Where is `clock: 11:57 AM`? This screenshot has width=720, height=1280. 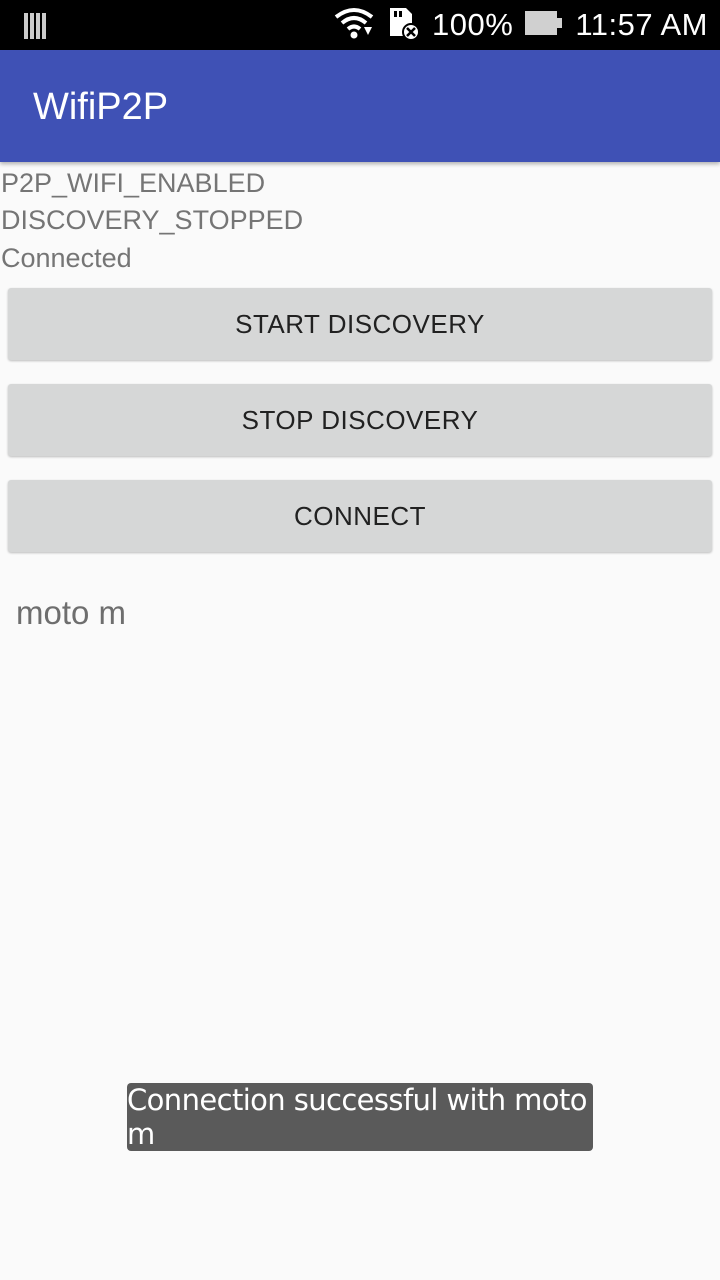 clock: 11:57 AM is located at coordinates (641, 24).